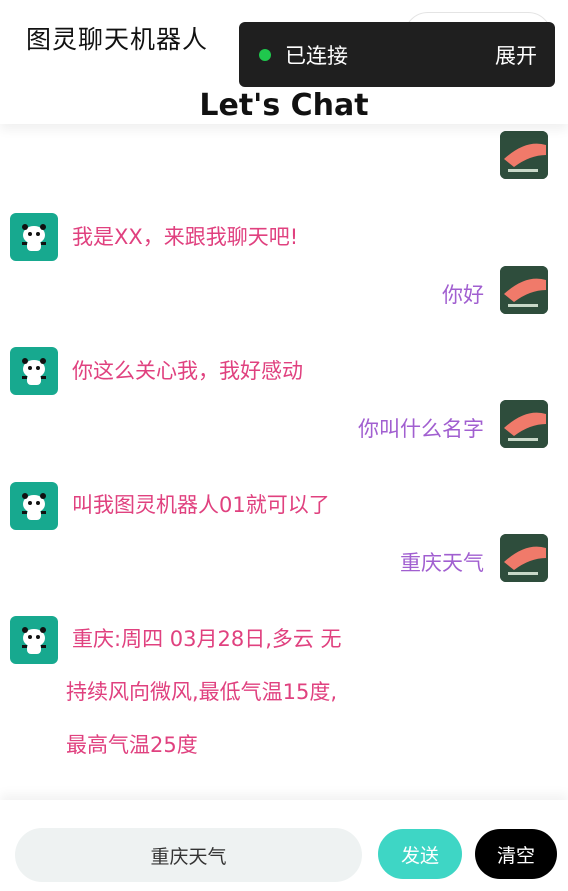 This screenshot has width=568, height=891. I want to click on app-title: 图灵聊天机器人, so click(117, 39).